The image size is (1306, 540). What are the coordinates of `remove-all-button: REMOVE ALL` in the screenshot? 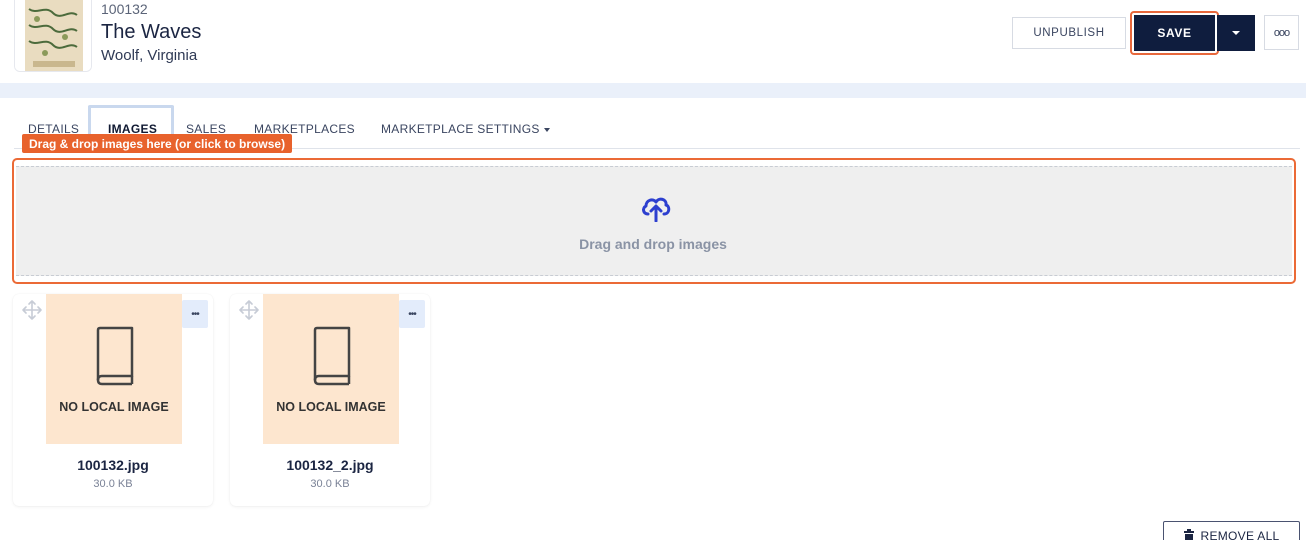 It's located at (1231, 530).